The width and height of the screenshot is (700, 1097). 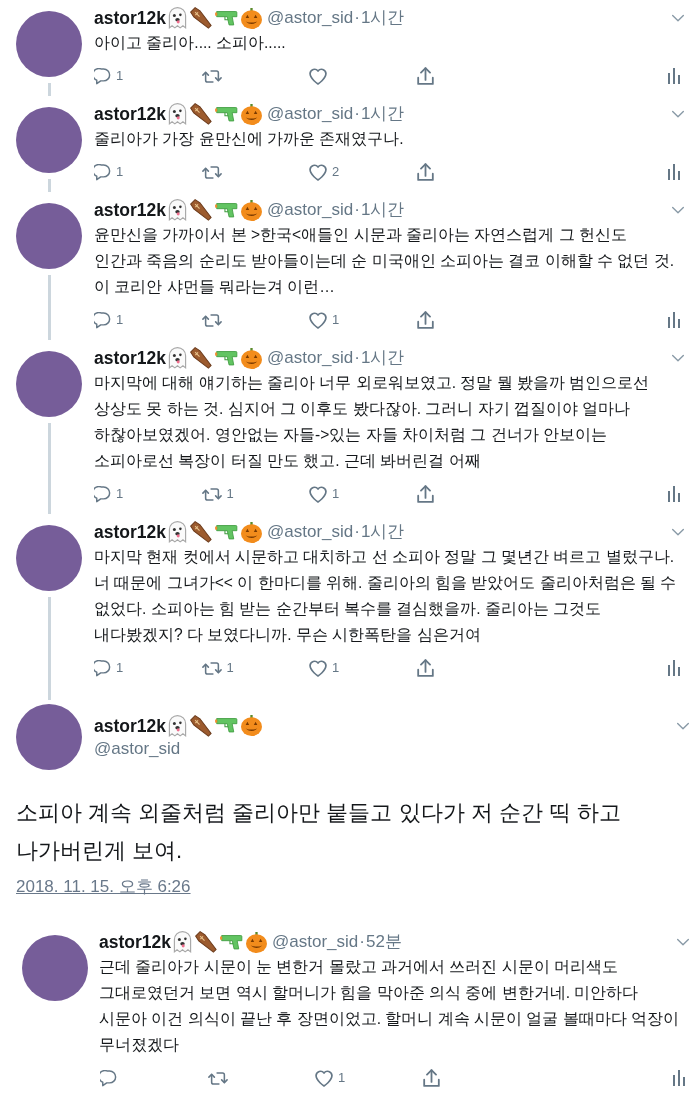 I want to click on thread-line, so click(x=49, y=307).